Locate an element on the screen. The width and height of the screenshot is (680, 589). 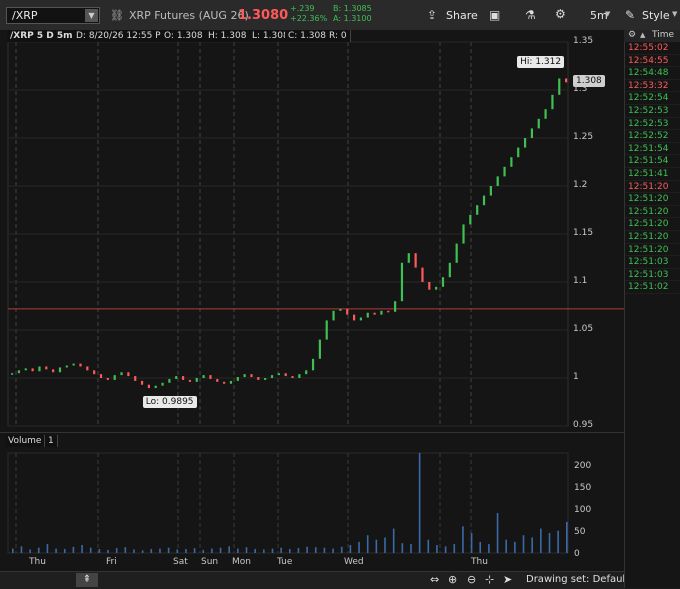
zoom-out-icon: ⊖ is located at coordinates (471, 580).